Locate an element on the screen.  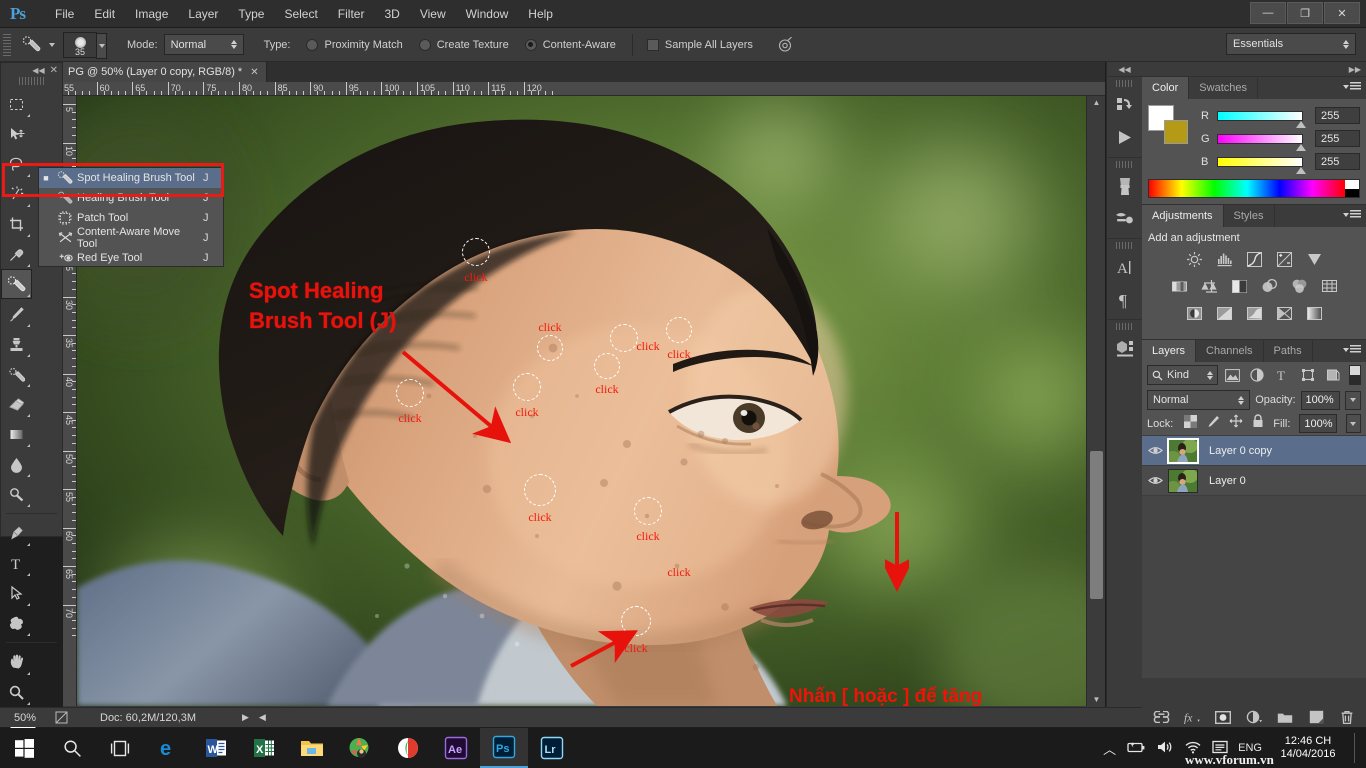
flyout-item-patch-tool: Patch Tool J is located at coordinates (131, 218).